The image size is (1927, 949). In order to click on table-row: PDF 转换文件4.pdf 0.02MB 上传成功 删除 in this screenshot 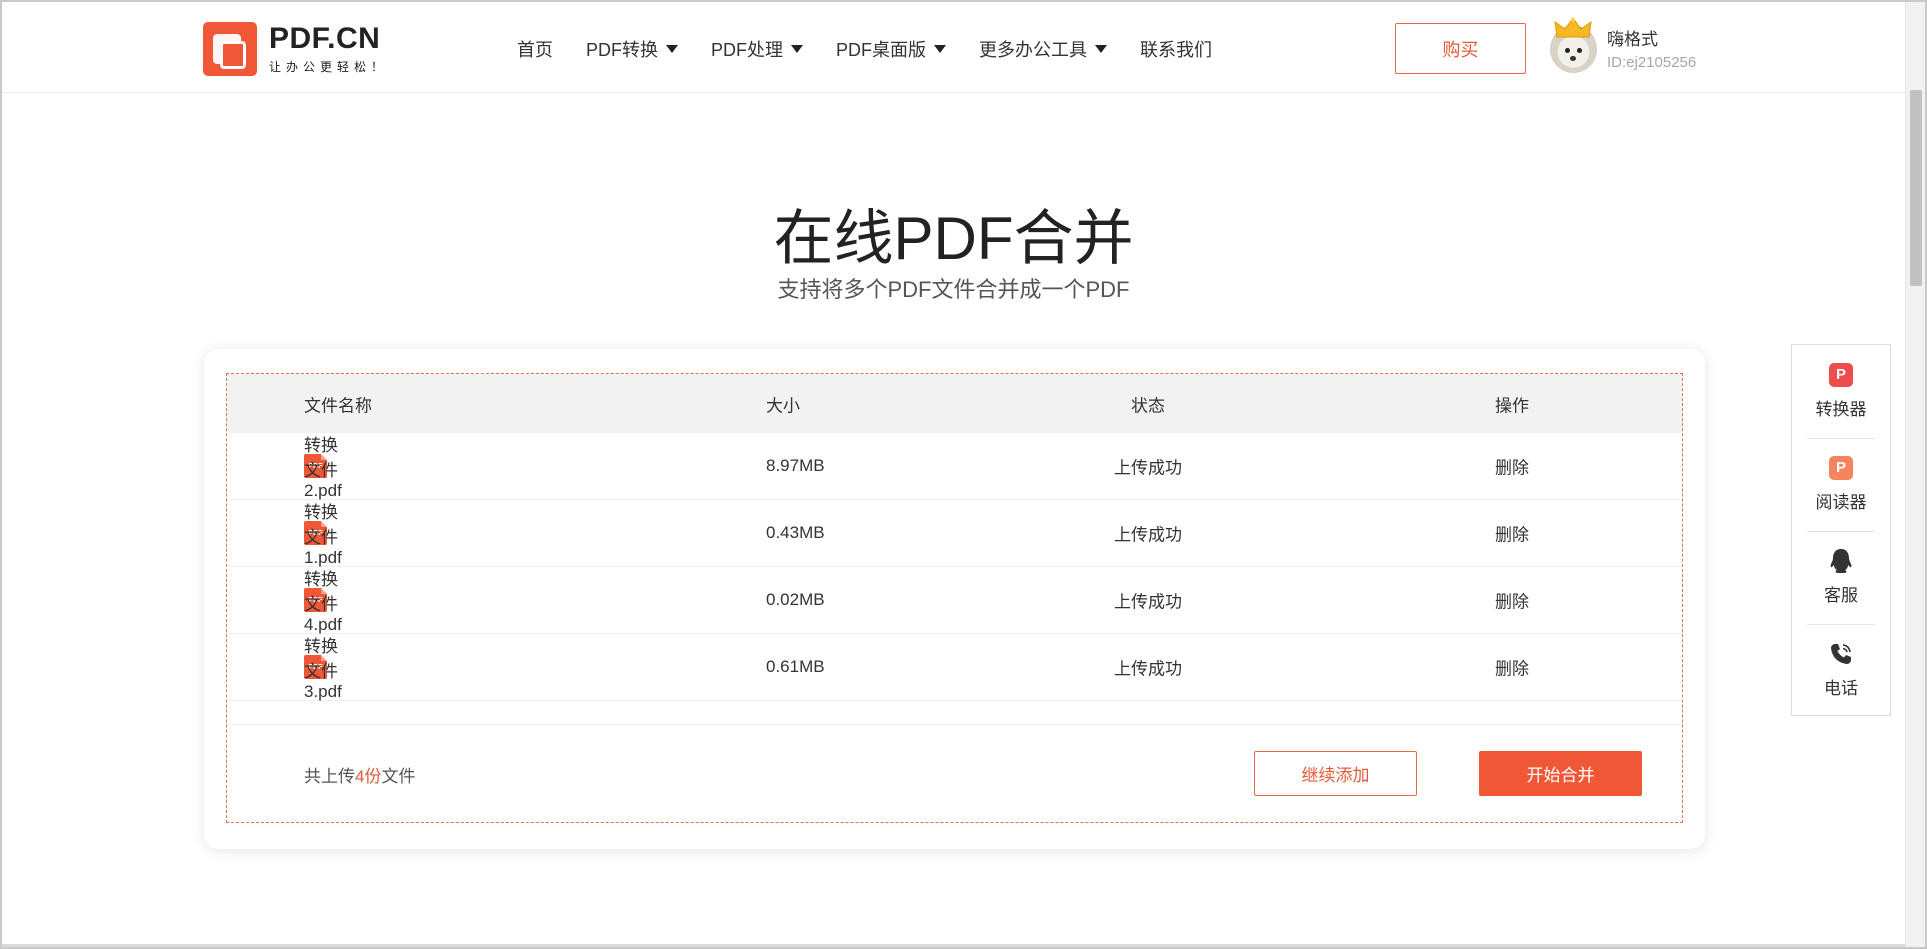, I will do `click(954, 600)`.